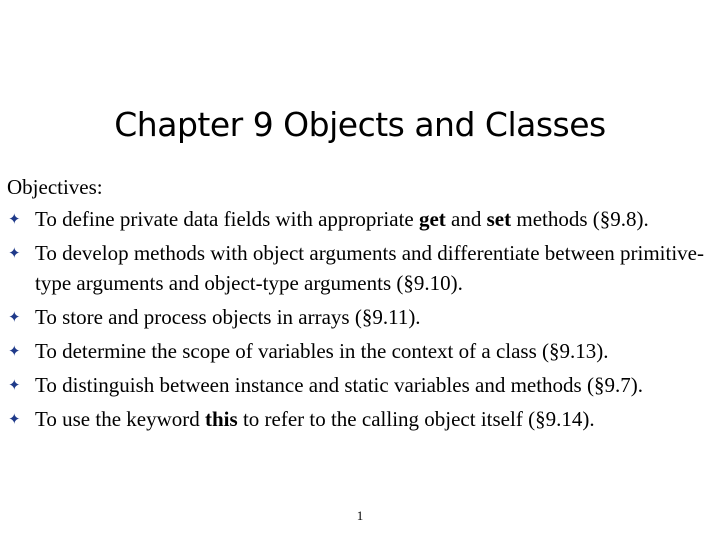 The width and height of the screenshot is (720, 540). I want to click on keyword-this: this, so click(221, 419).